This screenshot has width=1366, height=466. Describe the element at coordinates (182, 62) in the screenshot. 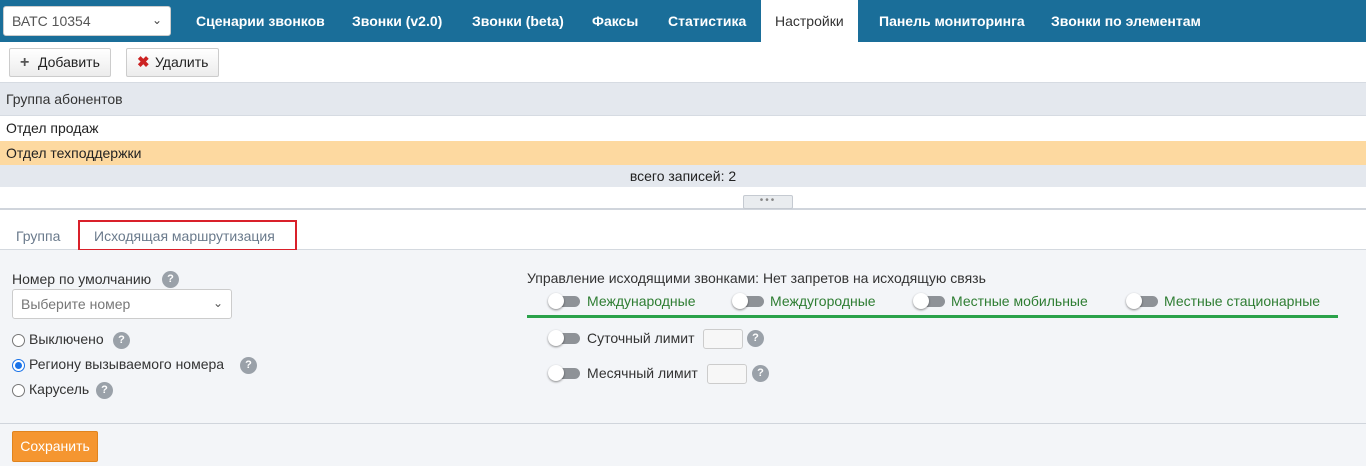

I see `delete-button-label: Удалить` at that location.